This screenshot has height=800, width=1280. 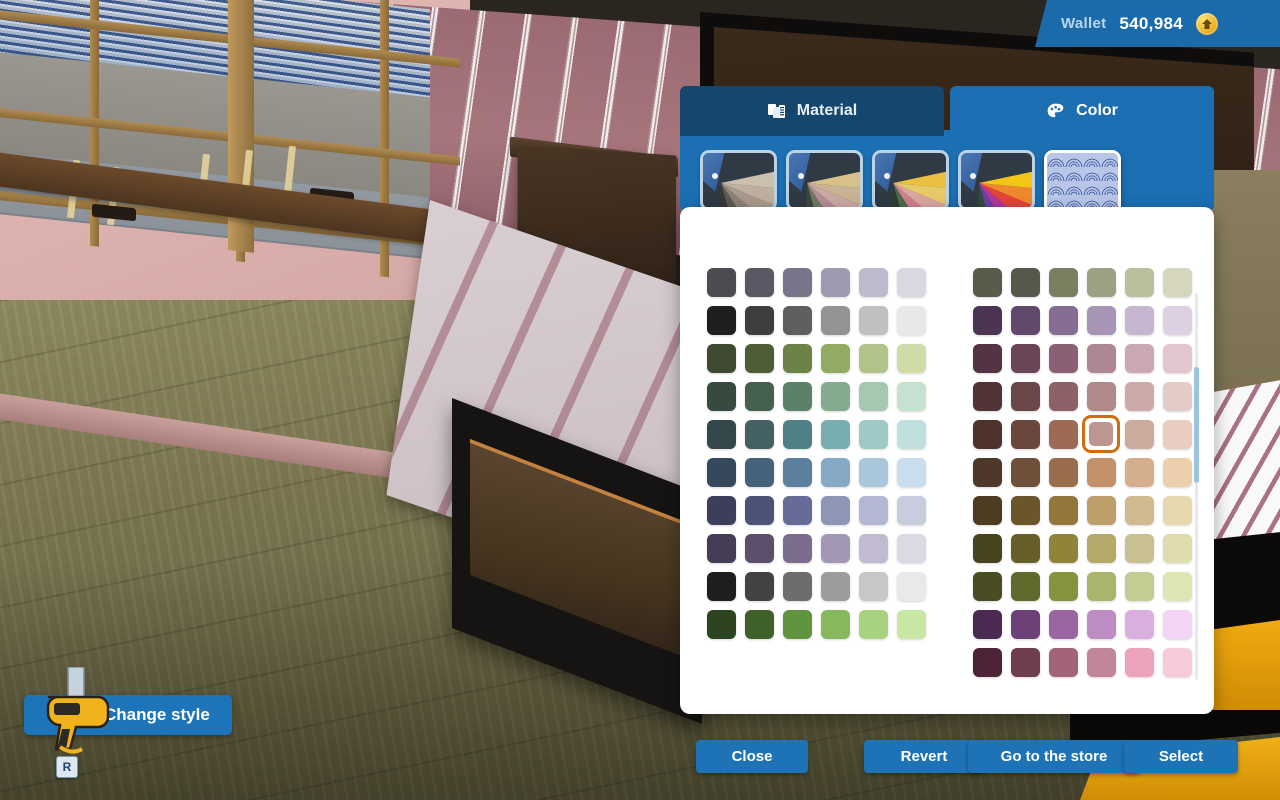 What do you see at coordinates (924, 756) in the screenshot?
I see `revert-button: Revert` at bounding box center [924, 756].